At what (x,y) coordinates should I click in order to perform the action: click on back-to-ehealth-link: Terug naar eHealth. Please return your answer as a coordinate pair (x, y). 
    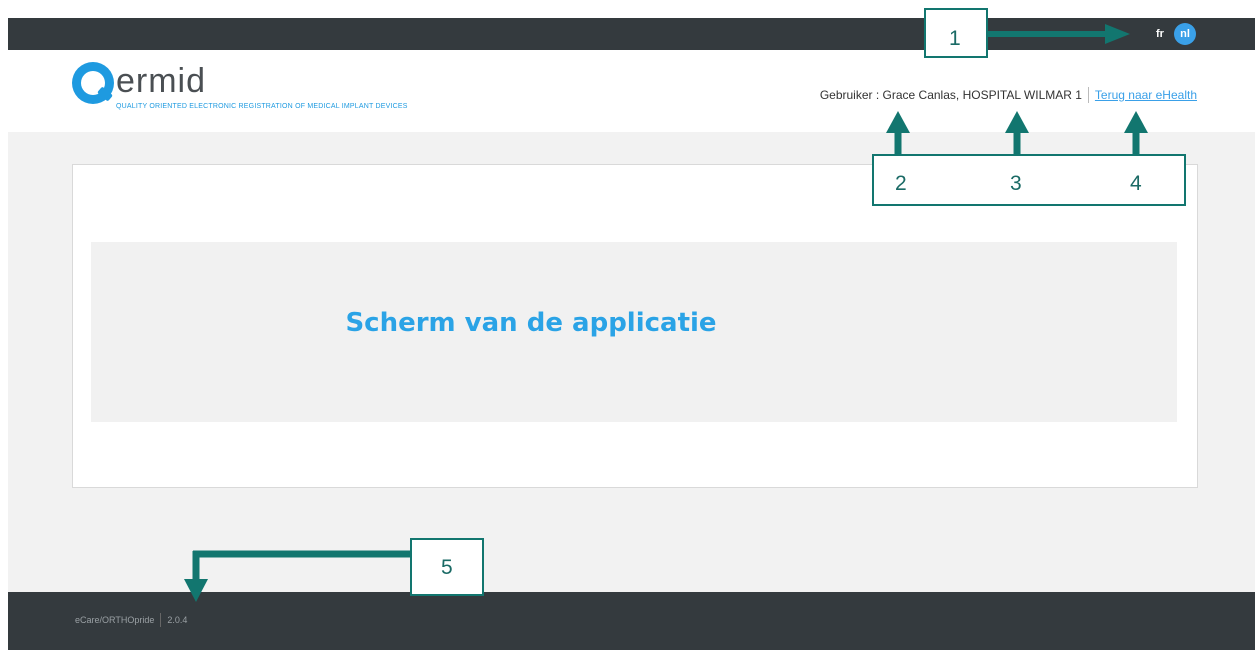
    Looking at the image, I should click on (1146, 95).